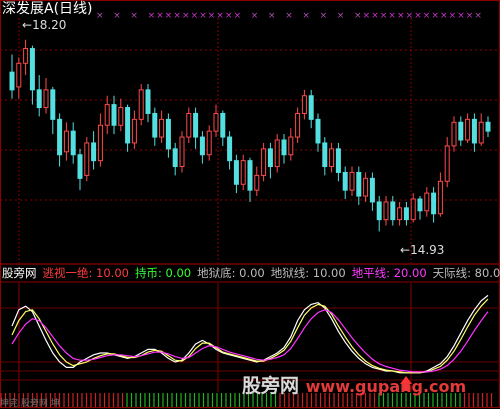  What do you see at coordinates (19, 273) in the screenshot?
I see `indicator-name: 股旁网` at bounding box center [19, 273].